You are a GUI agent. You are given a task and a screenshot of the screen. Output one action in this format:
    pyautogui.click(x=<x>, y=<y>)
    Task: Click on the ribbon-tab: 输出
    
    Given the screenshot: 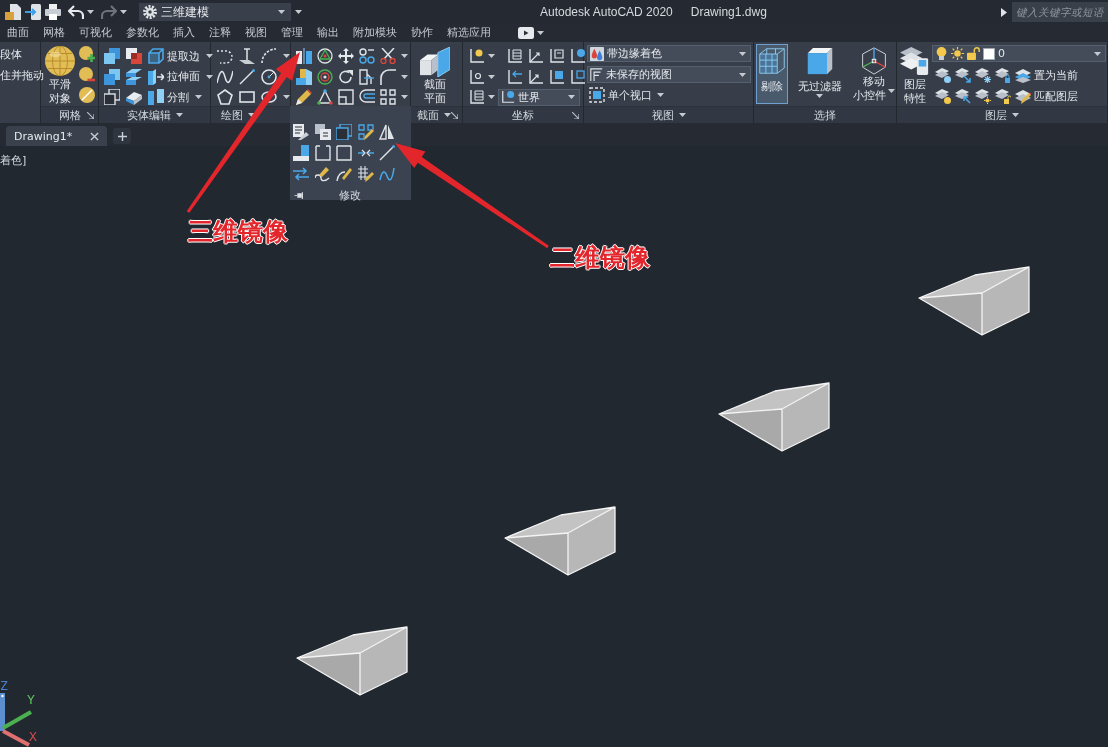 What is the action you would take?
    pyautogui.click(x=328, y=33)
    